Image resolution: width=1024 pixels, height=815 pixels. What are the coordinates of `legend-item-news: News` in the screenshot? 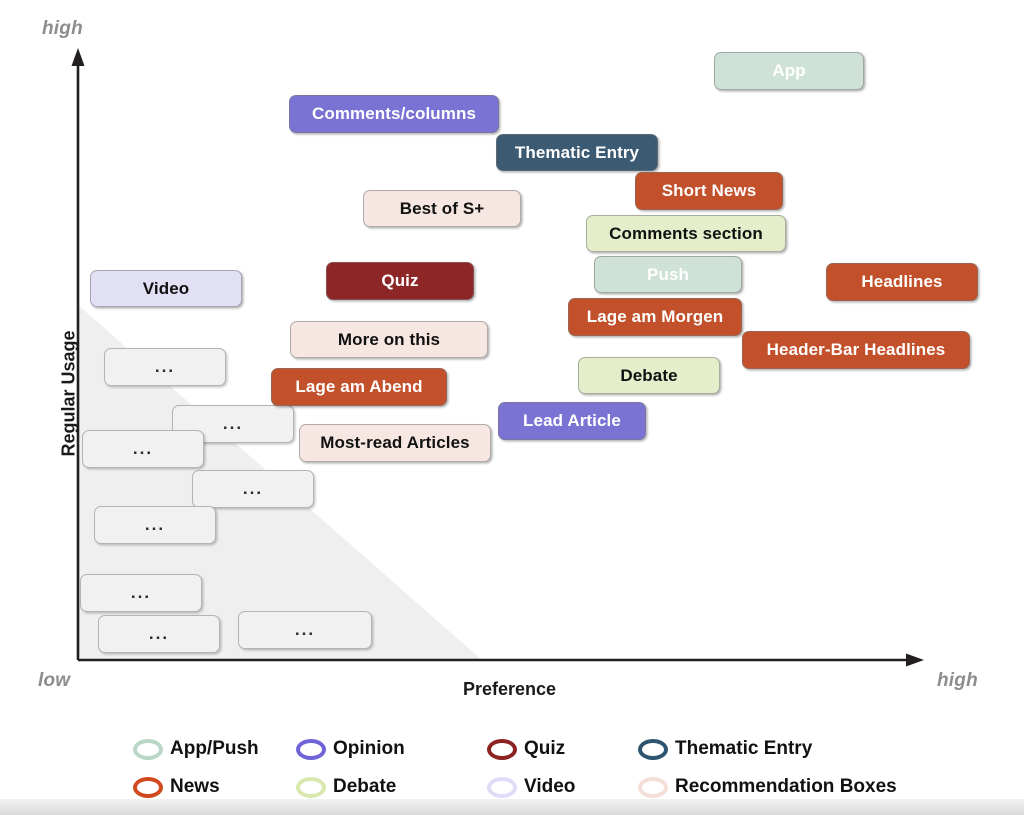 It's located at (176, 787).